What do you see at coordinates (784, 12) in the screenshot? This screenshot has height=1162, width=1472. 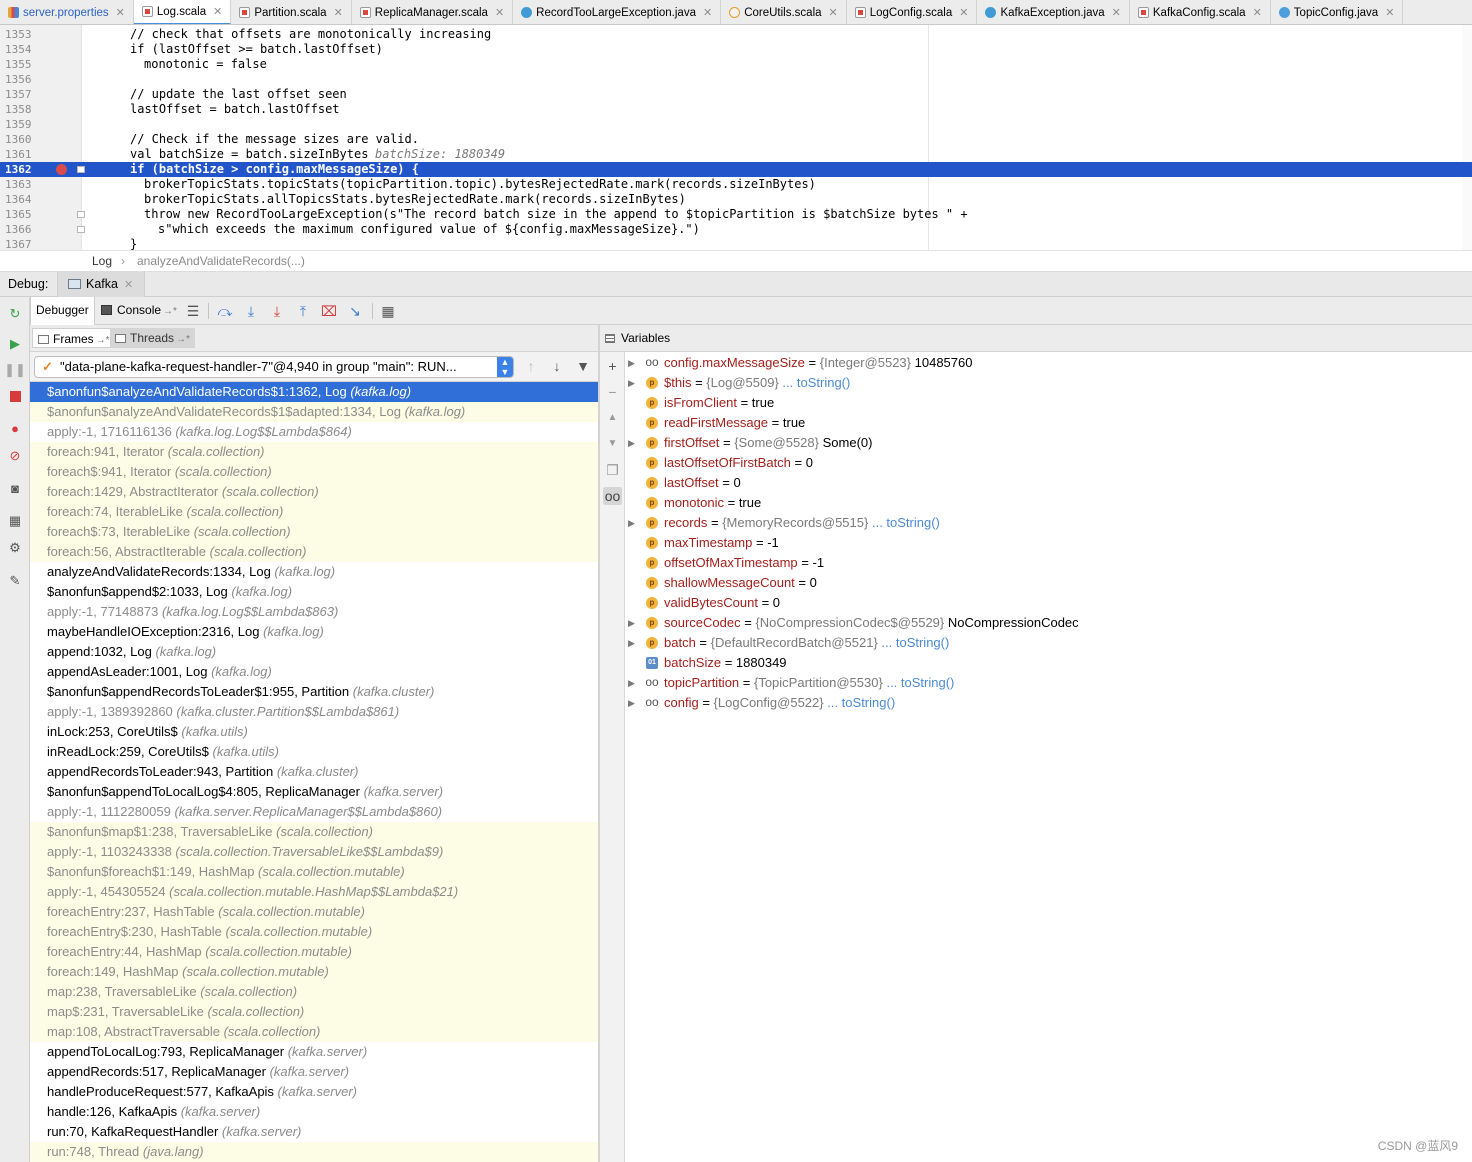 I see `editor-tab: CoreUtils.scala ✕` at bounding box center [784, 12].